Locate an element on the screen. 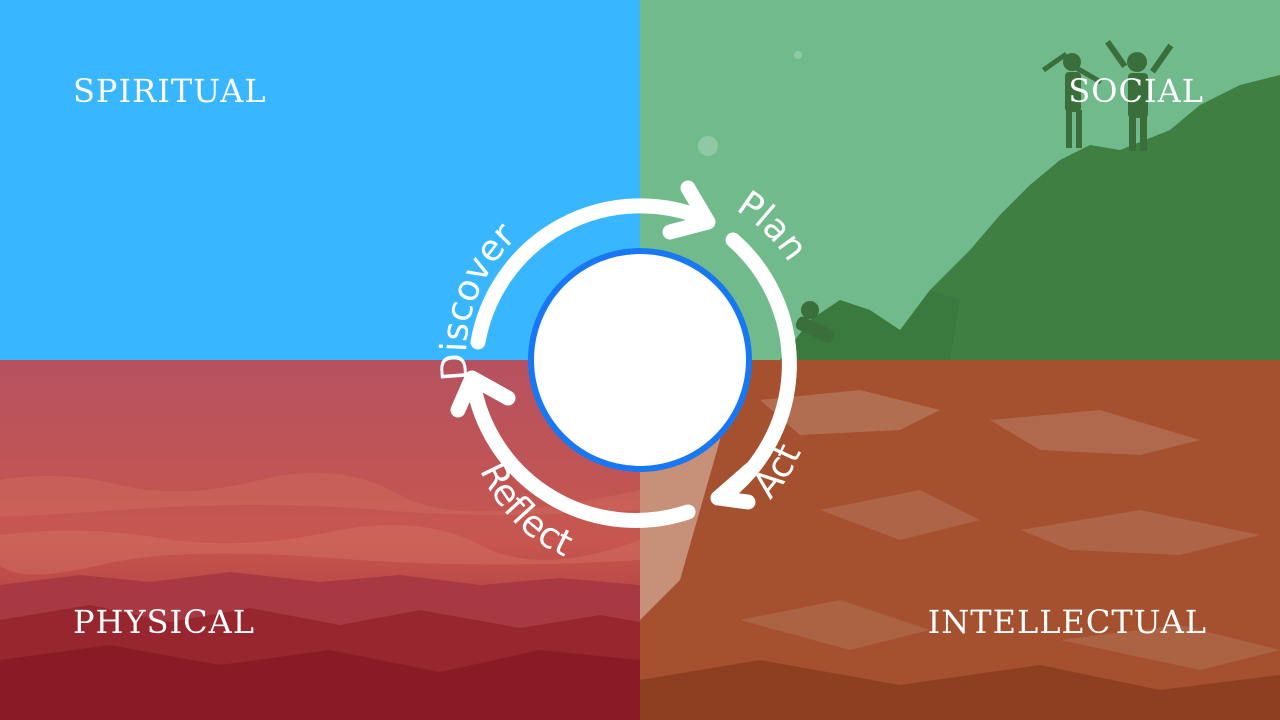 Image resolution: width=1280 pixels, height=720 pixels. cycle-step-act: Act is located at coordinates (777, 472).